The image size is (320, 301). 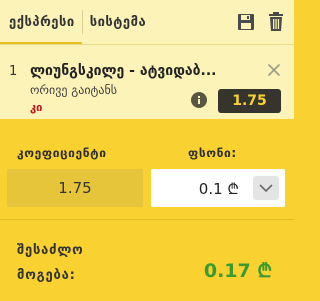 I want to click on tab-system-label: სისტემა, so click(x=118, y=22).